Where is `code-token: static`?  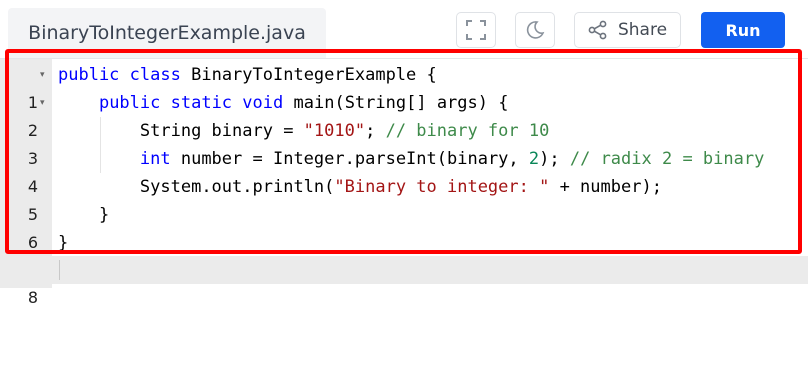
code-token: static is located at coordinates (201, 103).